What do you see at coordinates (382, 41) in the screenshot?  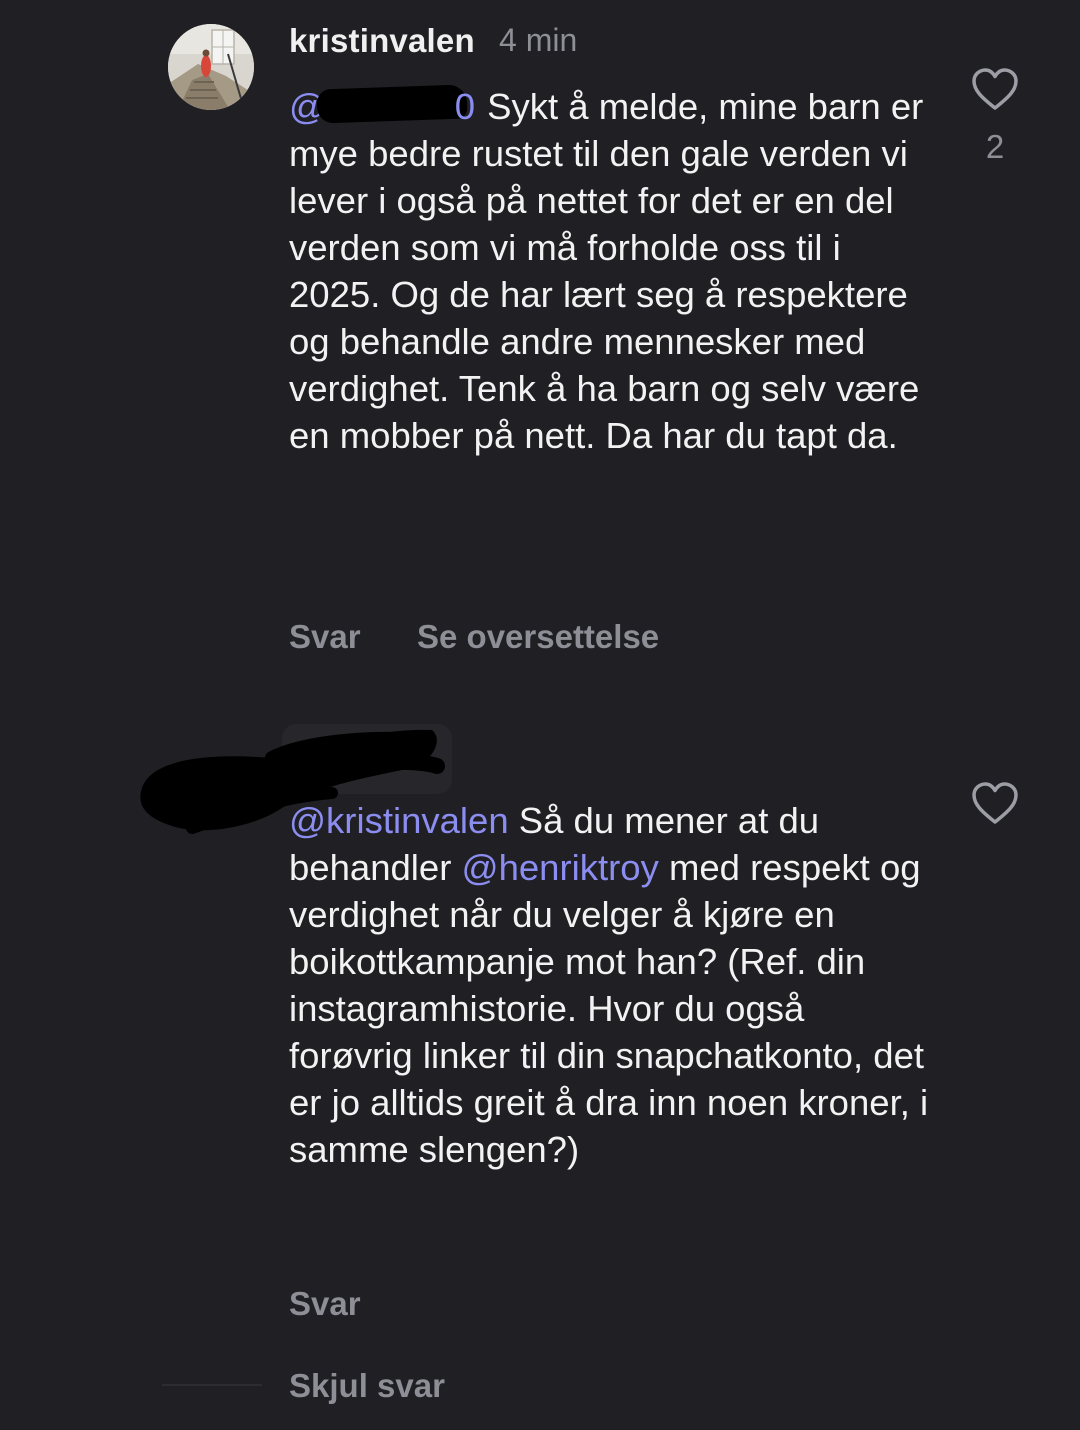 I see `comment-username: kristinvalen` at bounding box center [382, 41].